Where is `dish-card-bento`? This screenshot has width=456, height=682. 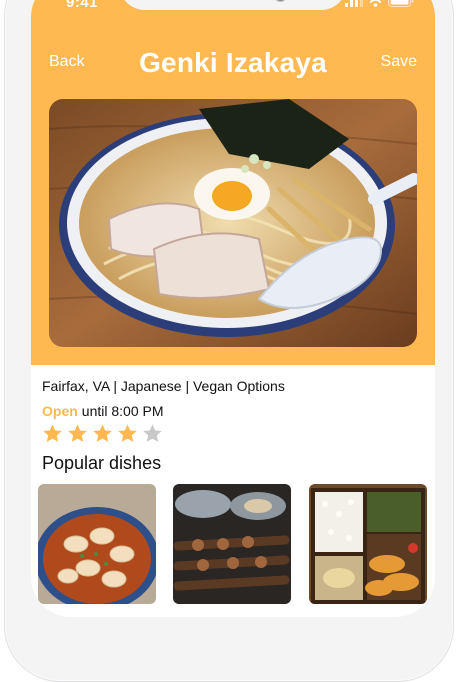
dish-card-bento is located at coordinates (368, 544).